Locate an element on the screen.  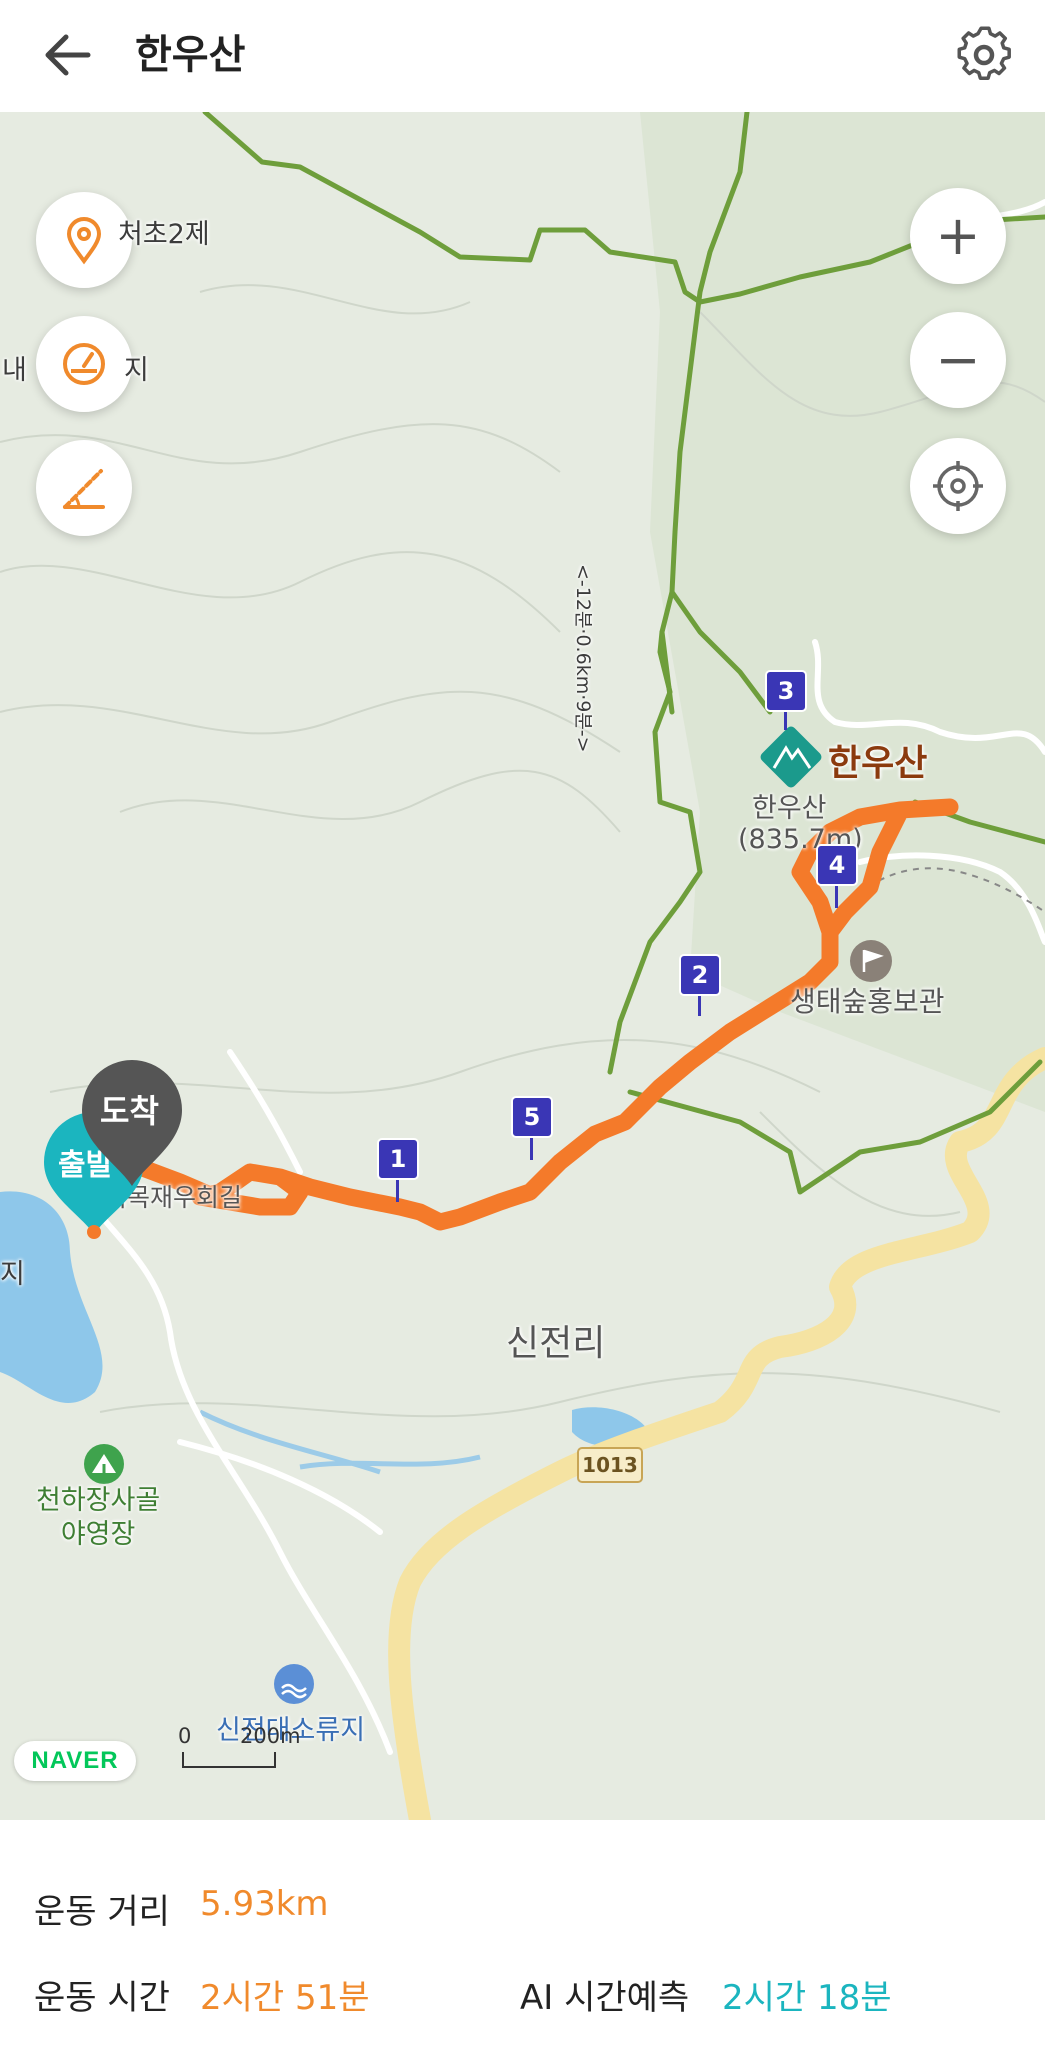
waypoint-label-2: 2 is located at coordinates (700, 975).